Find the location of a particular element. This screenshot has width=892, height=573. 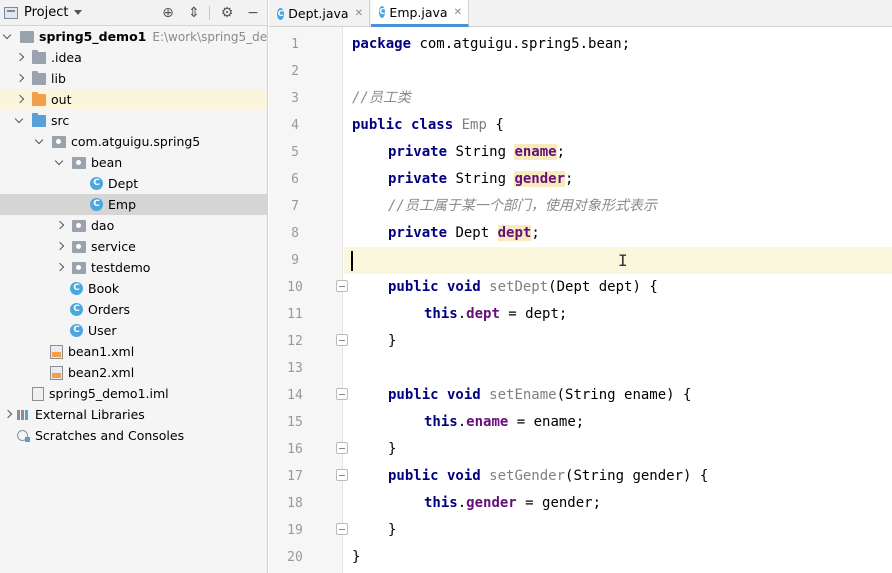

tree-item-idea: .idea is located at coordinates (133, 57).